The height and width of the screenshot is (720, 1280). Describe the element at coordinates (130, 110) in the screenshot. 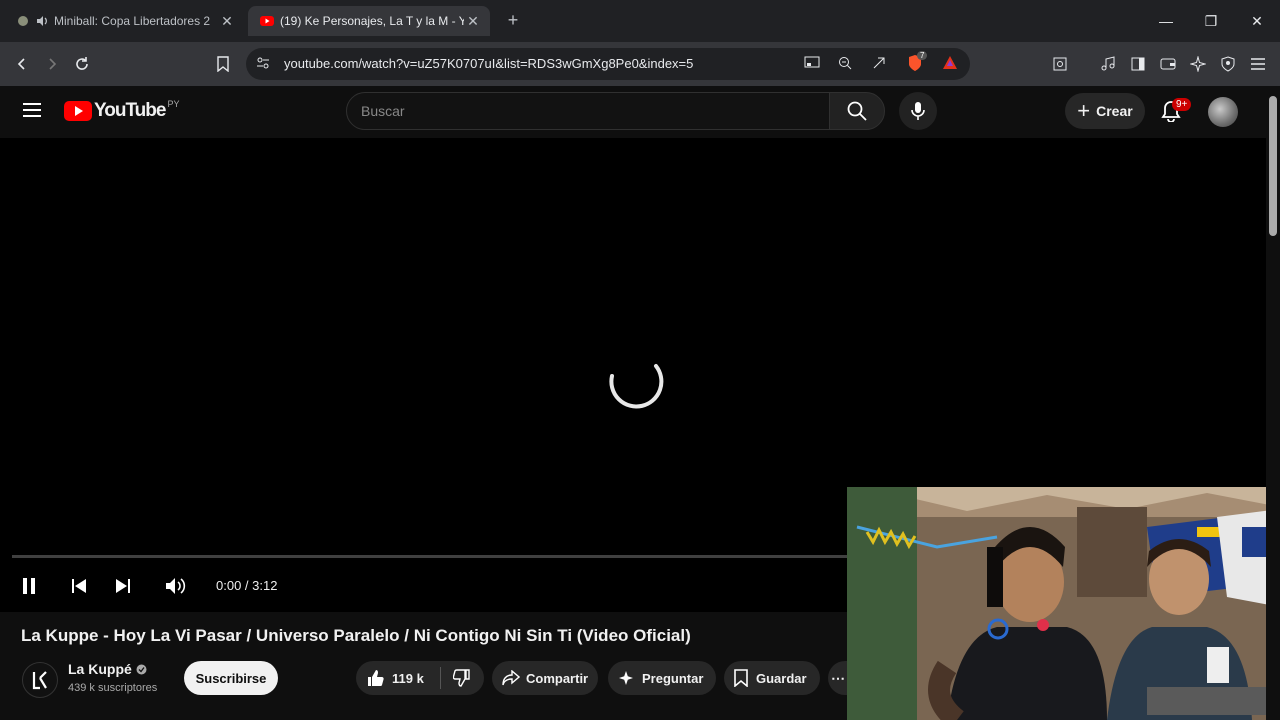

I see `youtube-wordmark: YouTube` at that location.